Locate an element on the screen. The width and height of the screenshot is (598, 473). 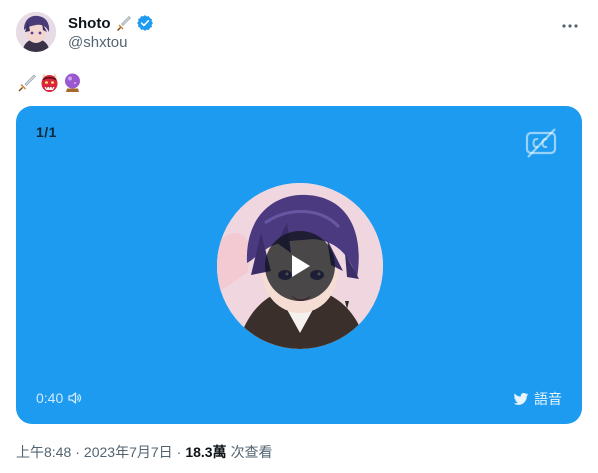
views-count: 18.3萬 is located at coordinates (205, 452).